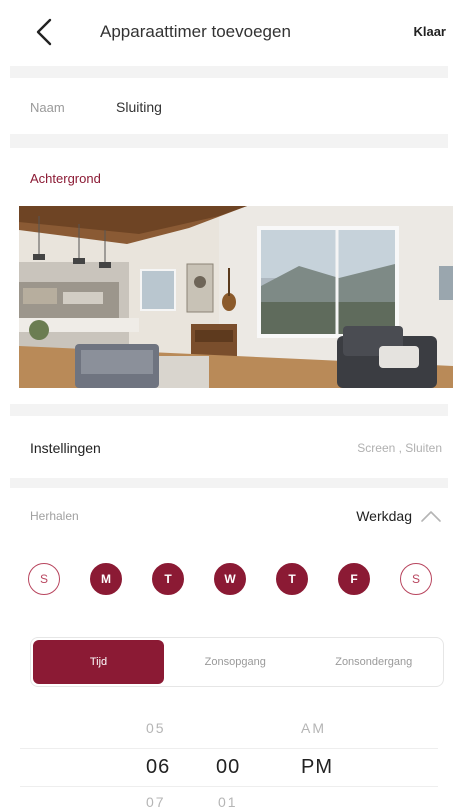 The height and width of the screenshot is (811, 458). I want to click on repeat-label: Herhalen, so click(54, 516).